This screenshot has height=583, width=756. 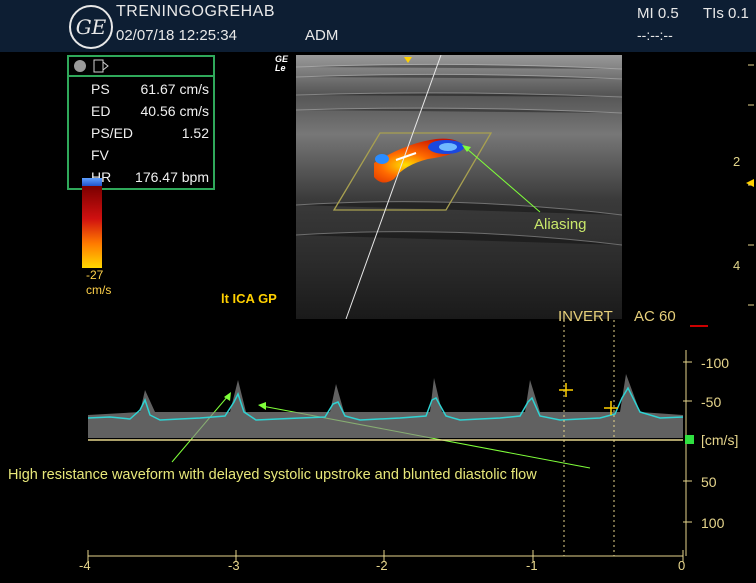 What do you see at coordinates (713, 523) in the screenshot?
I see `velocity-tick: 100` at bounding box center [713, 523].